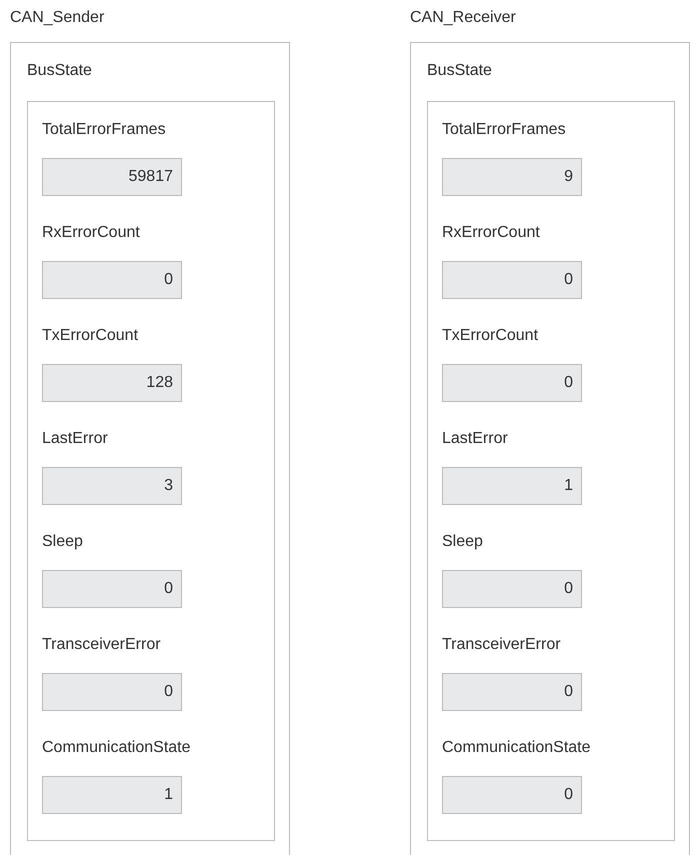 The image size is (690, 855). What do you see at coordinates (463, 17) in the screenshot?
I see `panel-title: CAN_Receiver` at bounding box center [463, 17].